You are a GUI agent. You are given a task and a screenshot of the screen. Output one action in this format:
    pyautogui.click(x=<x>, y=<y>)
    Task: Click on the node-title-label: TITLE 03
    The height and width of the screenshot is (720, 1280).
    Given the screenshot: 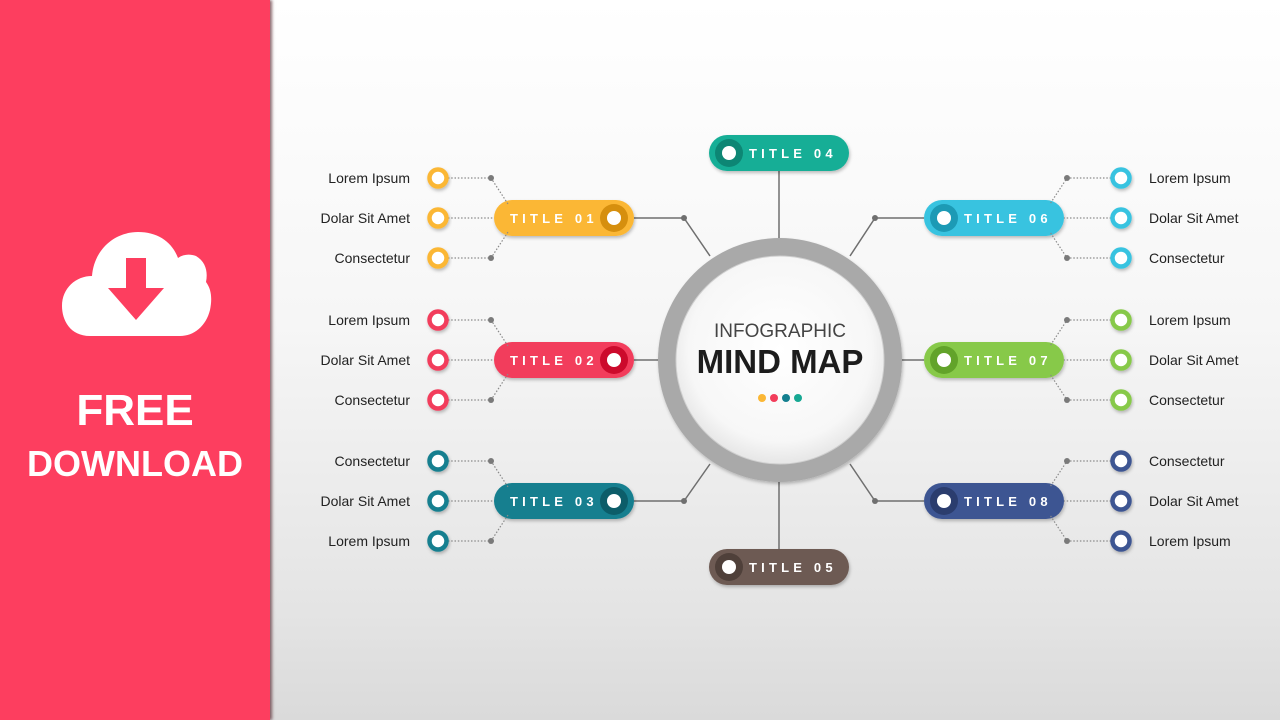 What is the action you would take?
    pyautogui.click(x=554, y=501)
    